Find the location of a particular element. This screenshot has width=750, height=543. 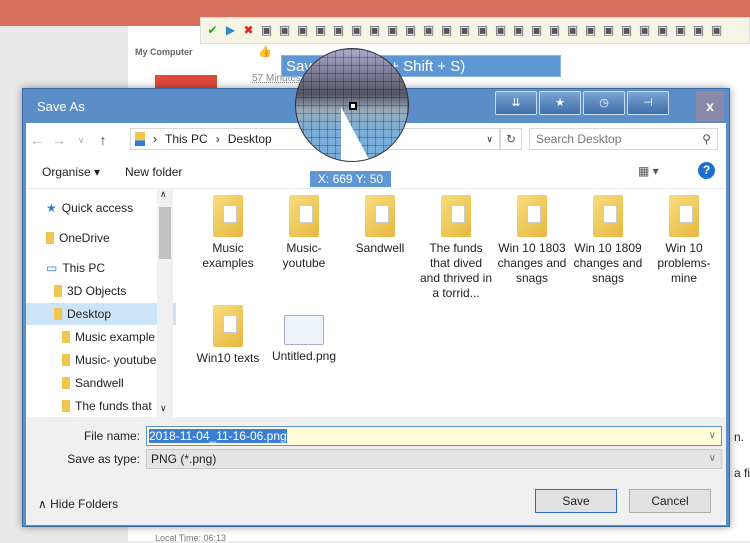

file-item: Music- youtube is located at coordinates (304, 233).